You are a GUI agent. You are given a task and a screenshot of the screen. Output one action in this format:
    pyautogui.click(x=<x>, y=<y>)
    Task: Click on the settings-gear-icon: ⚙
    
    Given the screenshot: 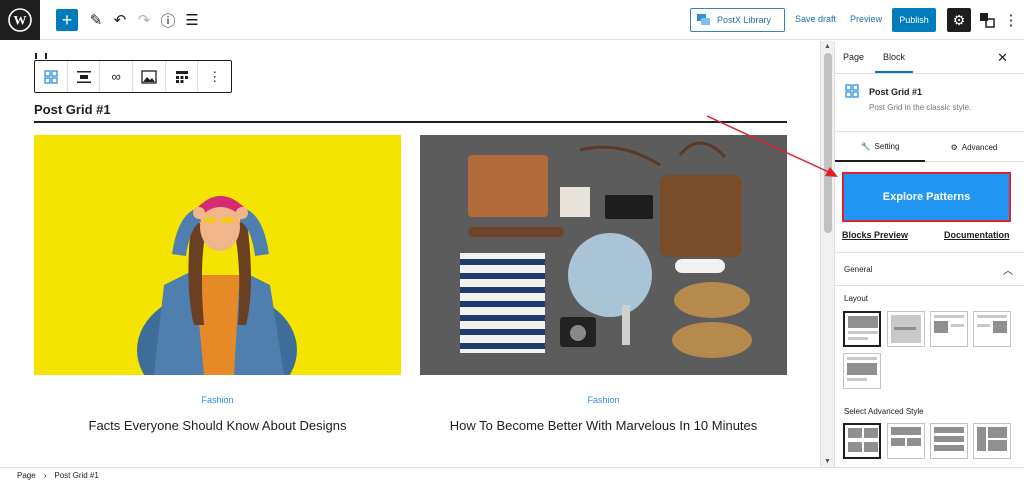 What is the action you would take?
    pyautogui.click(x=959, y=20)
    